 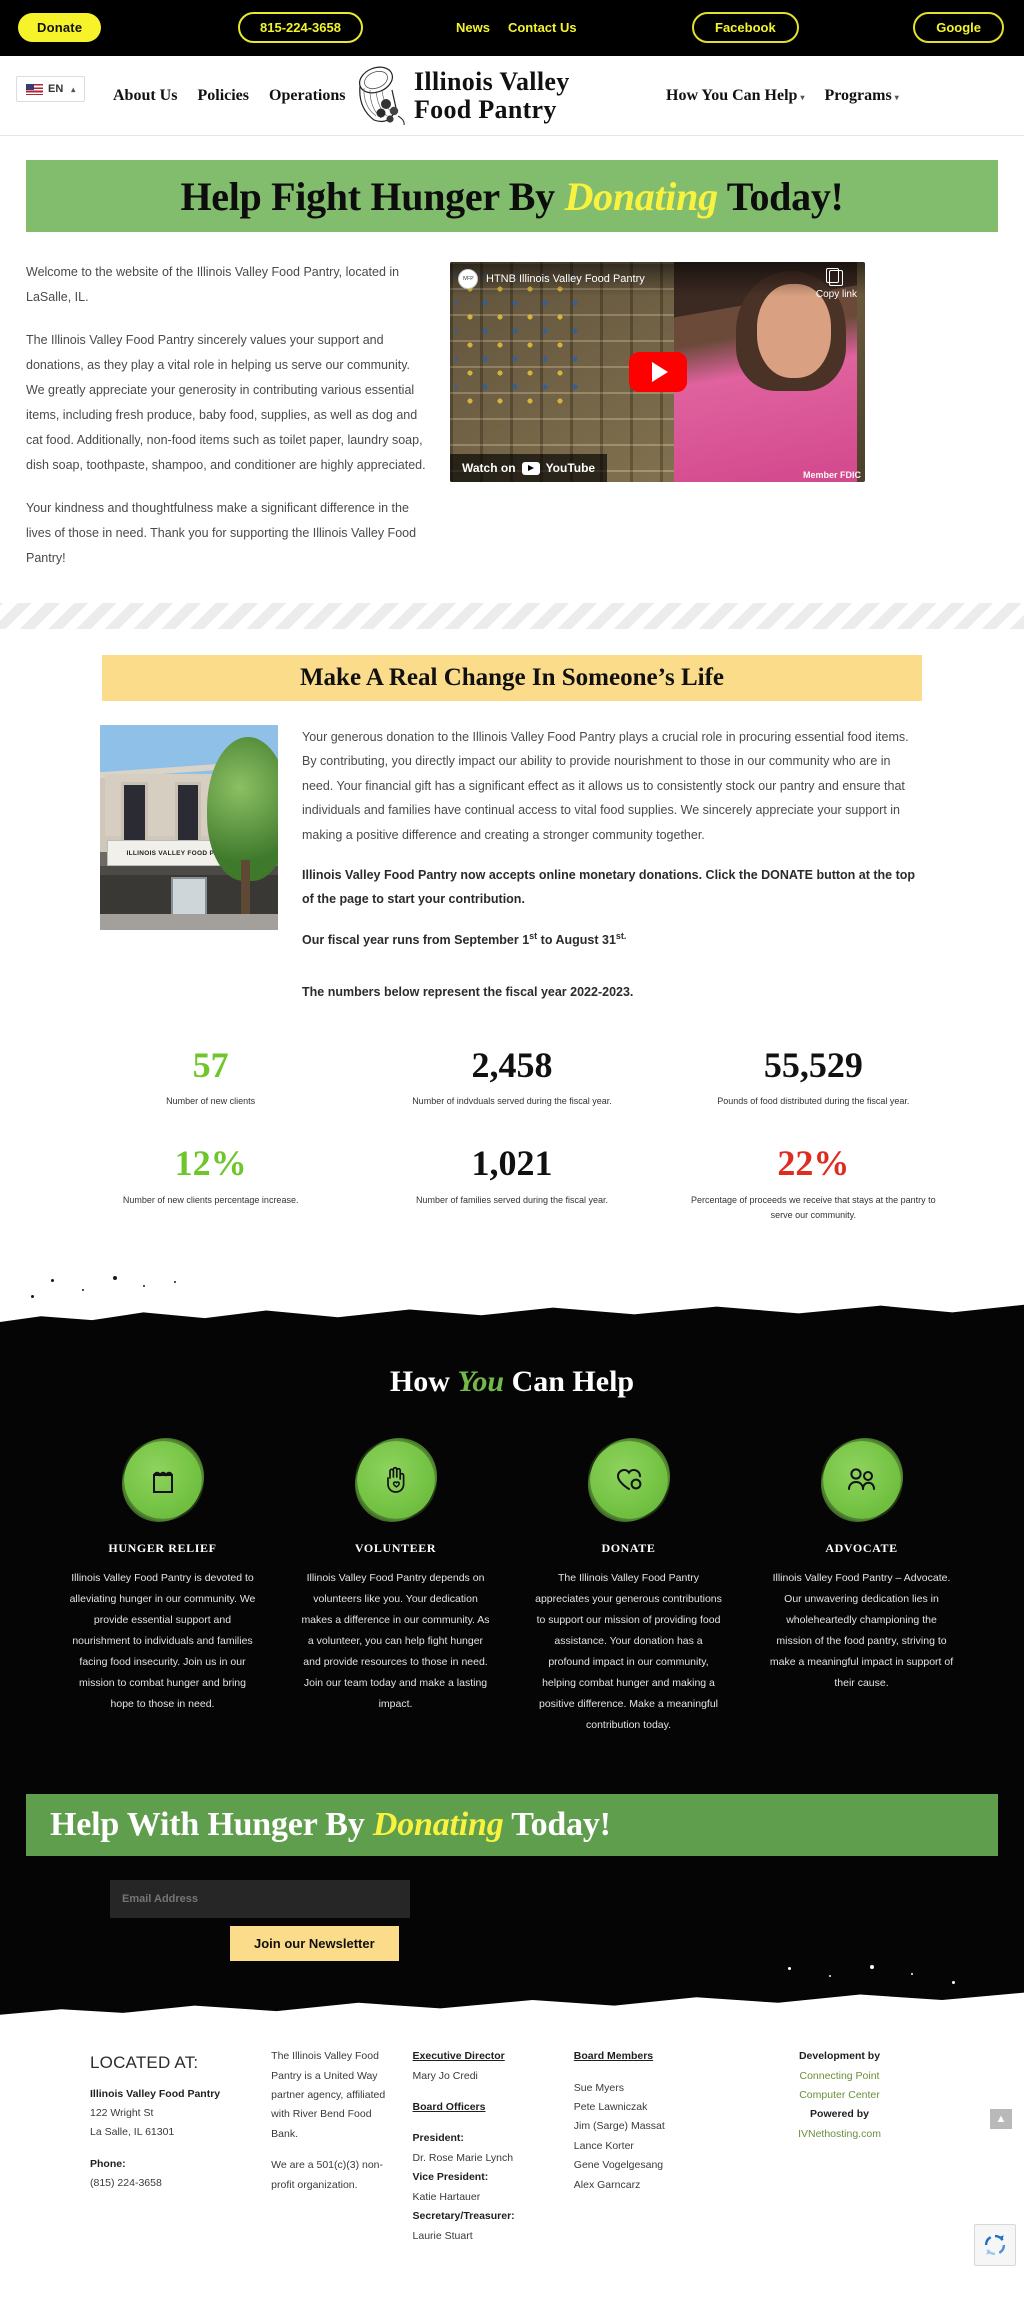 What do you see at coordinates (533, 935) in the screenshot?
I see `fiscal-sup-1: st` at bounding box center [533, 935].